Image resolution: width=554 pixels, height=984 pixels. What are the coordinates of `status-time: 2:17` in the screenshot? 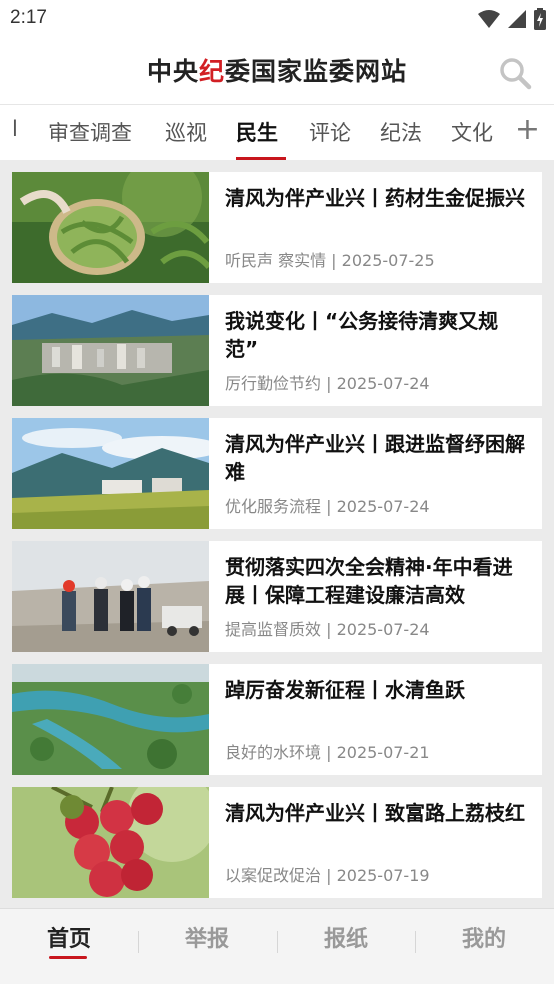 It's located at (28, 17).